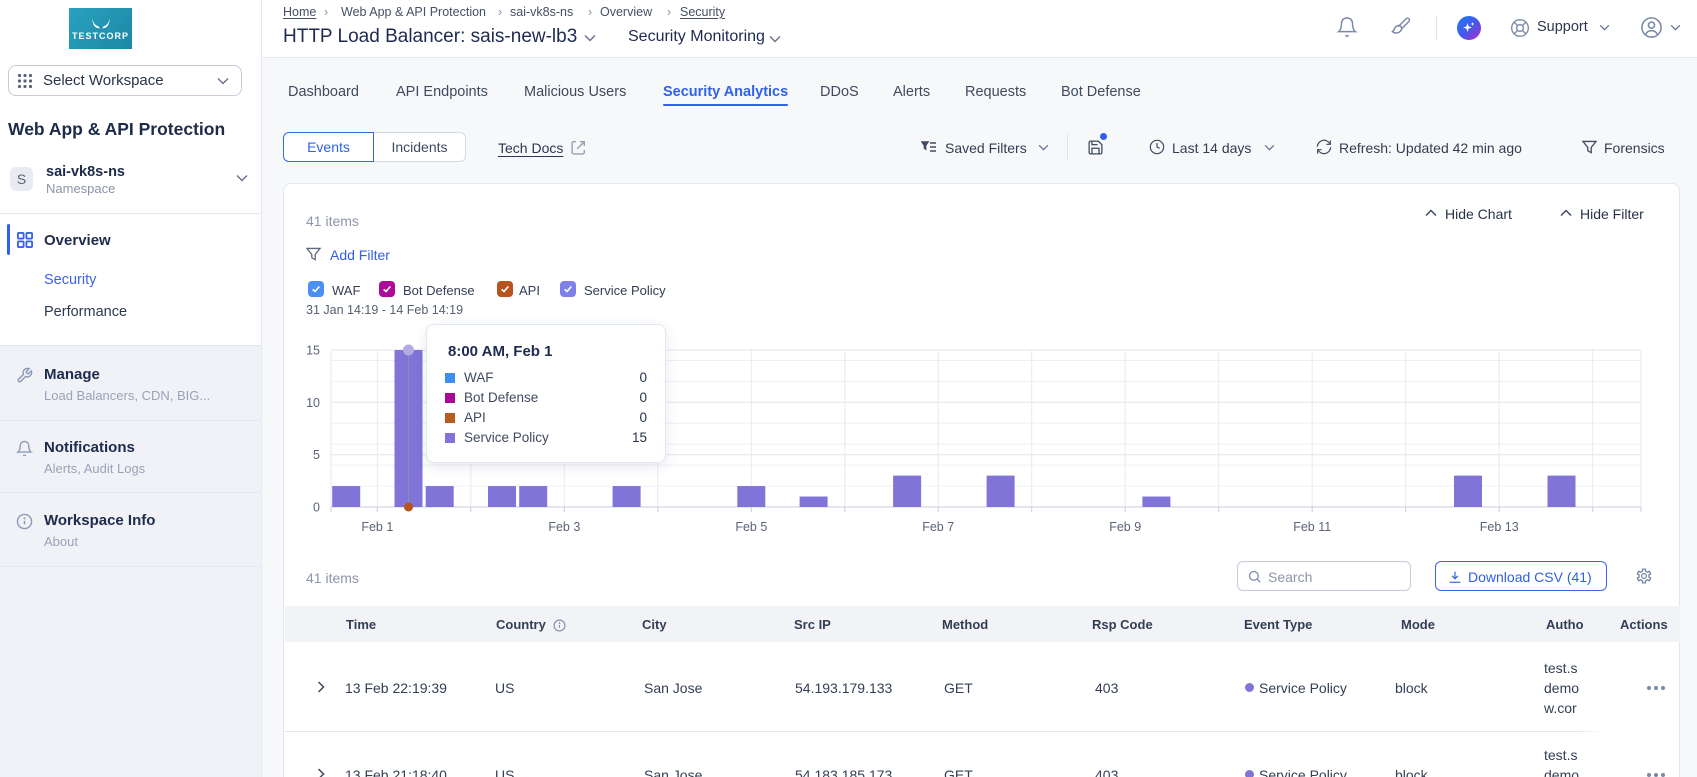  What do you see at coordinates (1125, 527) in the screenshot?
I see `svg-text: Feb 9` at bounding box center [1125, 527].